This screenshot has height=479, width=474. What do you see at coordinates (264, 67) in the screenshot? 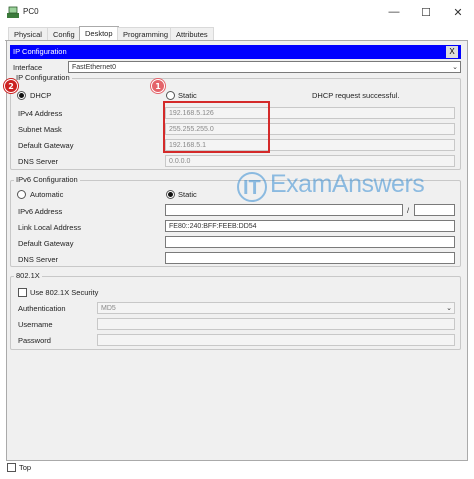
I see `interface-select: FastEthernet0 ⌄` at bounding box center [264, 67].